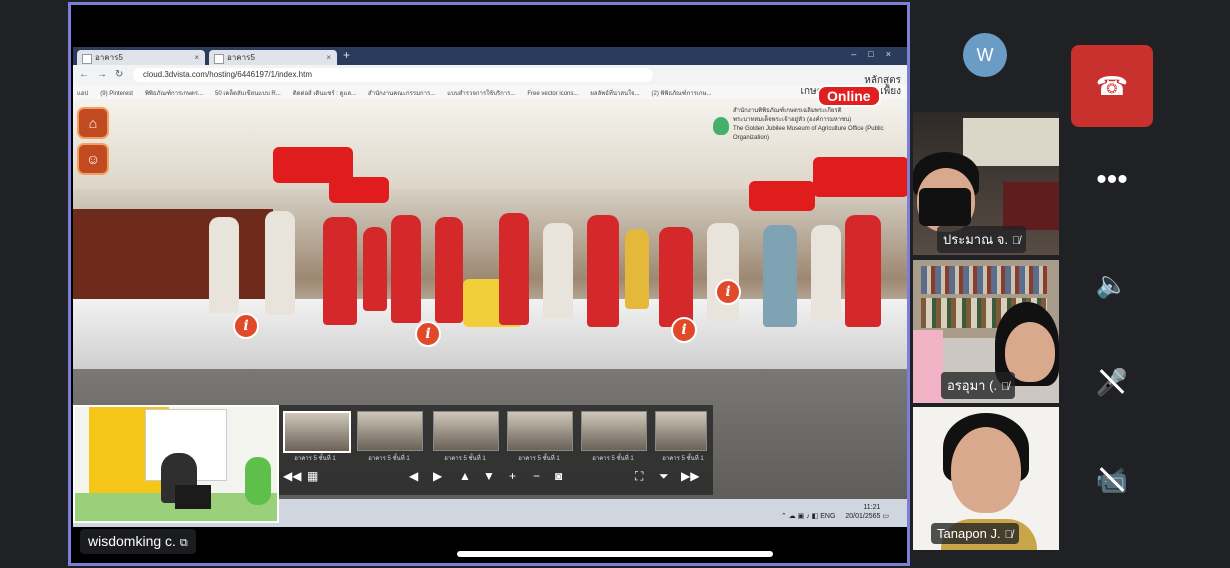 The height and width of the screenshot is (568, 1230). Describe the element at coordinates (928, 366) in the screenshot. I see `pink-object` at that location.